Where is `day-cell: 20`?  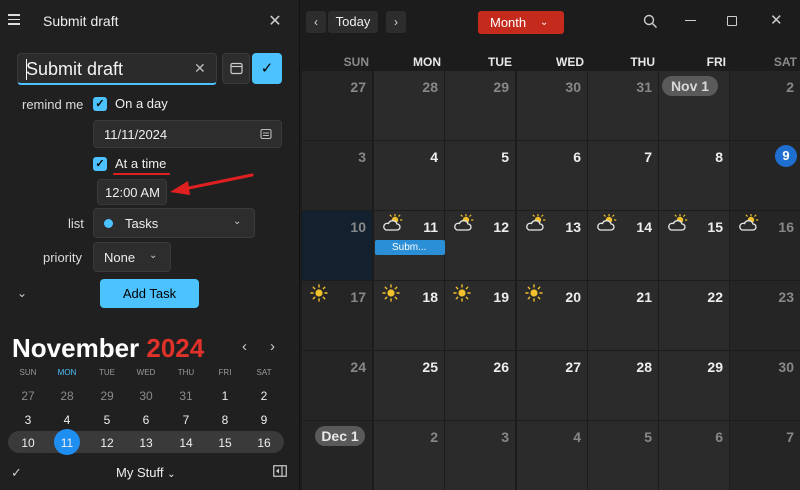
day-cell: 20 is located at coordinates (552, 315).